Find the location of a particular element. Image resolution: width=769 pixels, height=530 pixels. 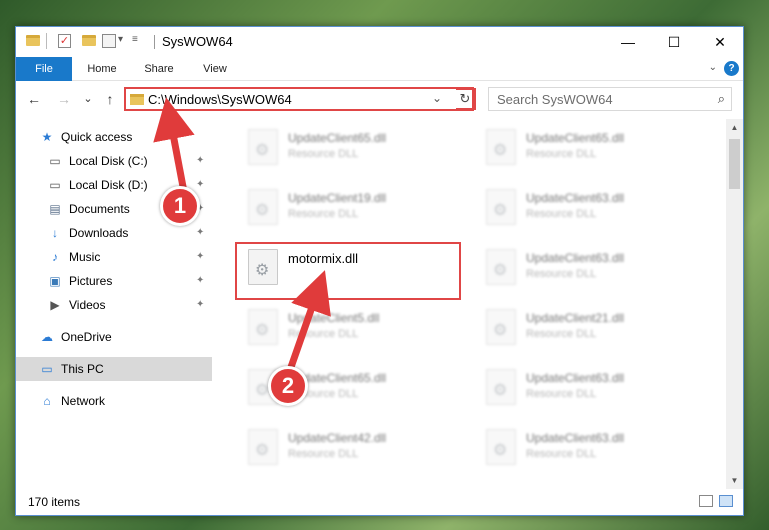

step-1-badge: 1 is located at coordinates (180, 206).